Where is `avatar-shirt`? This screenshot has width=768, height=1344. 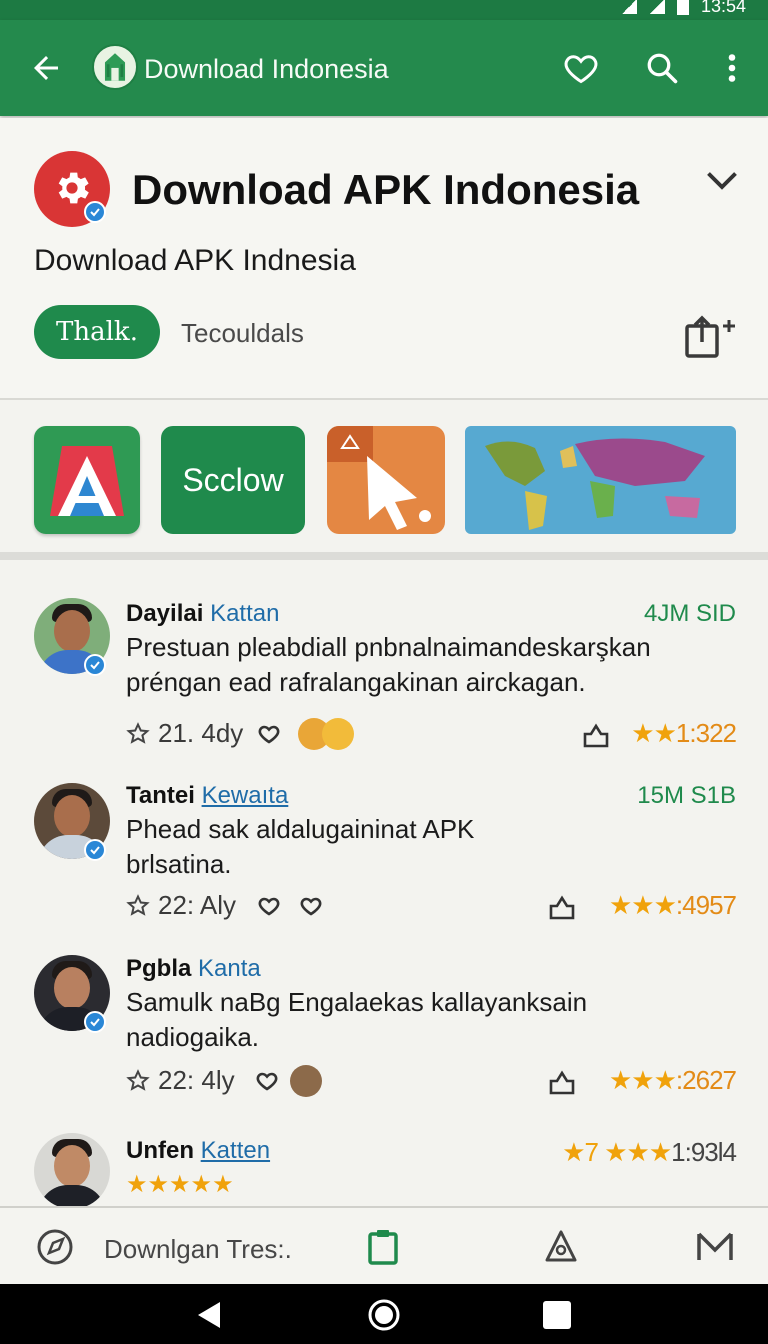 avatar-shirt is located at coordinates (72, 1195).